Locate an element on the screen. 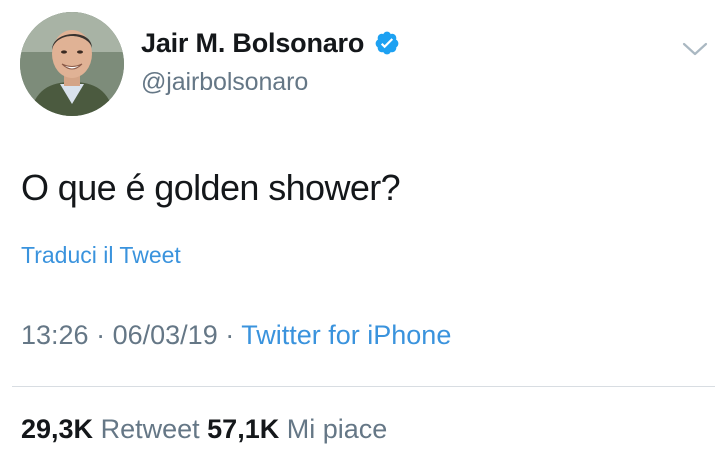  retweets-stat: 29,3K Retweet is located at coordinates (114, 429).